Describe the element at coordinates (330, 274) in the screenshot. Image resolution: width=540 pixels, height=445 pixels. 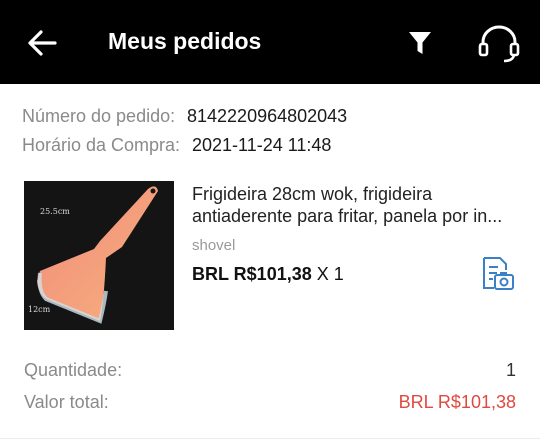
I see `product-quantity: X 1` at that location.